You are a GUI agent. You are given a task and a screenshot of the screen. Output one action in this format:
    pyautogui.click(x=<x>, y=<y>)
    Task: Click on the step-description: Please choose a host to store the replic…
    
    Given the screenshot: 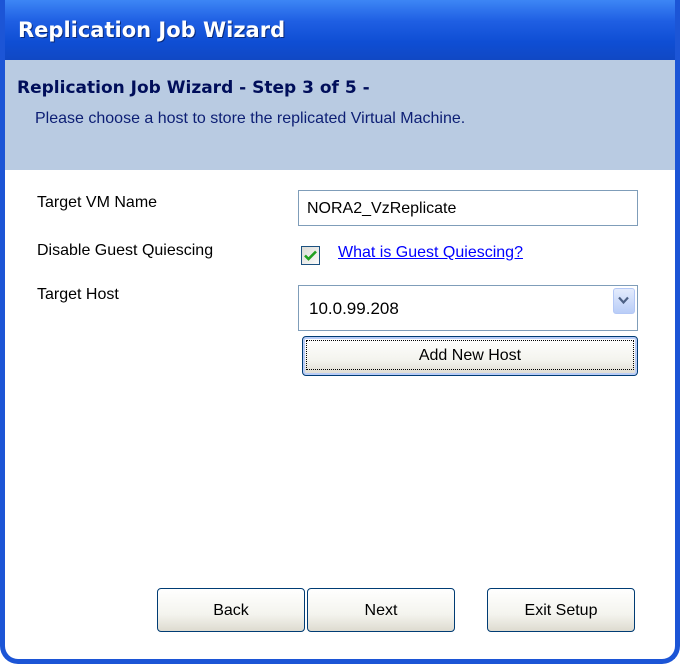 What is the action you would take?
    pyautogui.click(x=250, y=118)
    